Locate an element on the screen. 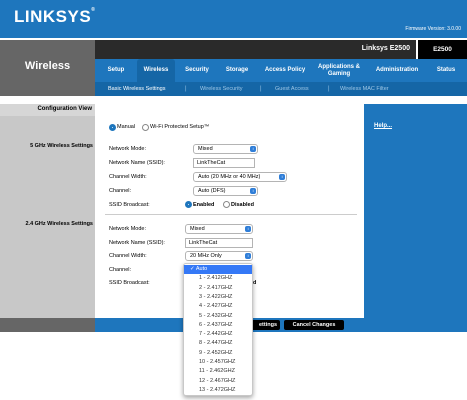  subtab-mac-filter: Wireless MAC Filter is located at coordinates (364, 89).